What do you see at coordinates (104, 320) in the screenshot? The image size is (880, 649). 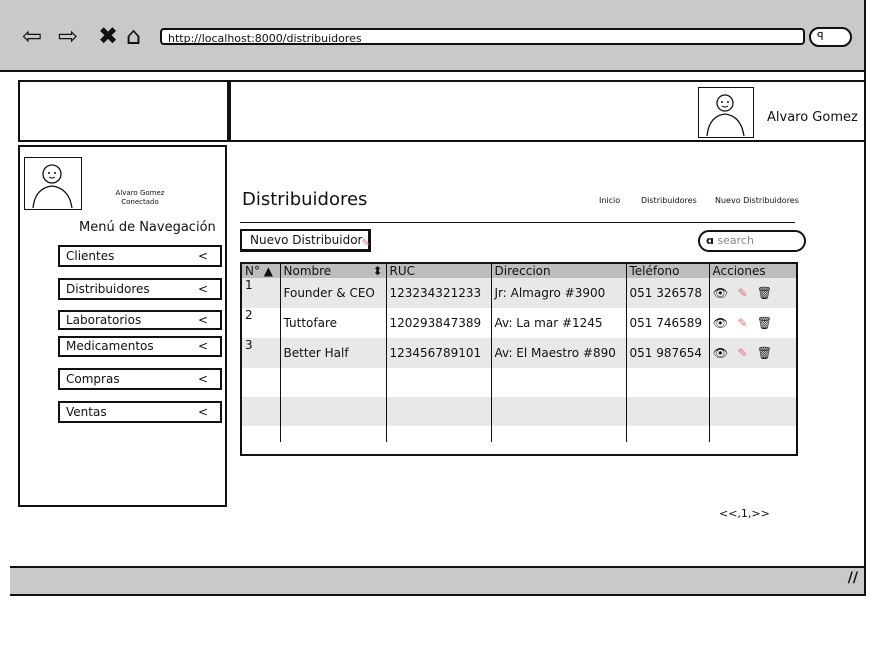 I see `sidebar-item-label: Laboratorios` at bounding box center [104, 320].